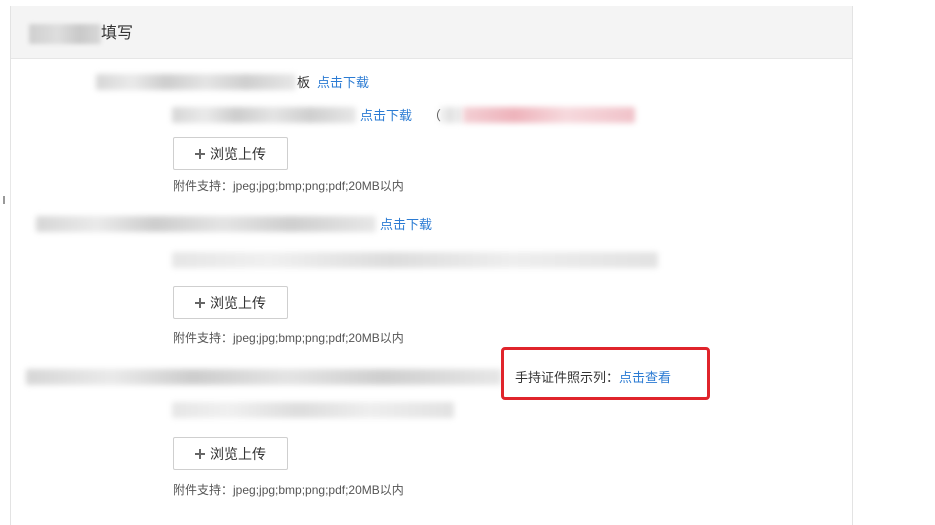  I want to click on panel-title: 填写, so click(117, 33).